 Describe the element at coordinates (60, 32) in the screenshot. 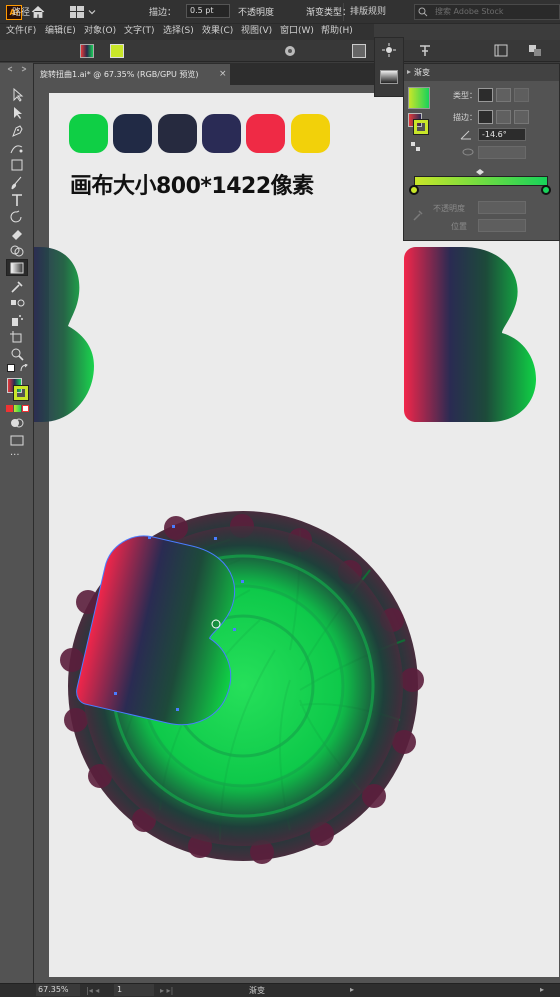

I see `menu-edit: 编辑(E)` at that location.